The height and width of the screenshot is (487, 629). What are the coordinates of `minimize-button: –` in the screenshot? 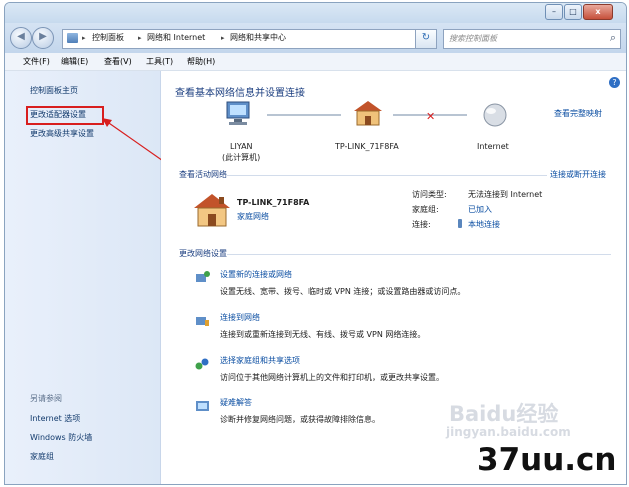 It's located at (554, 12).